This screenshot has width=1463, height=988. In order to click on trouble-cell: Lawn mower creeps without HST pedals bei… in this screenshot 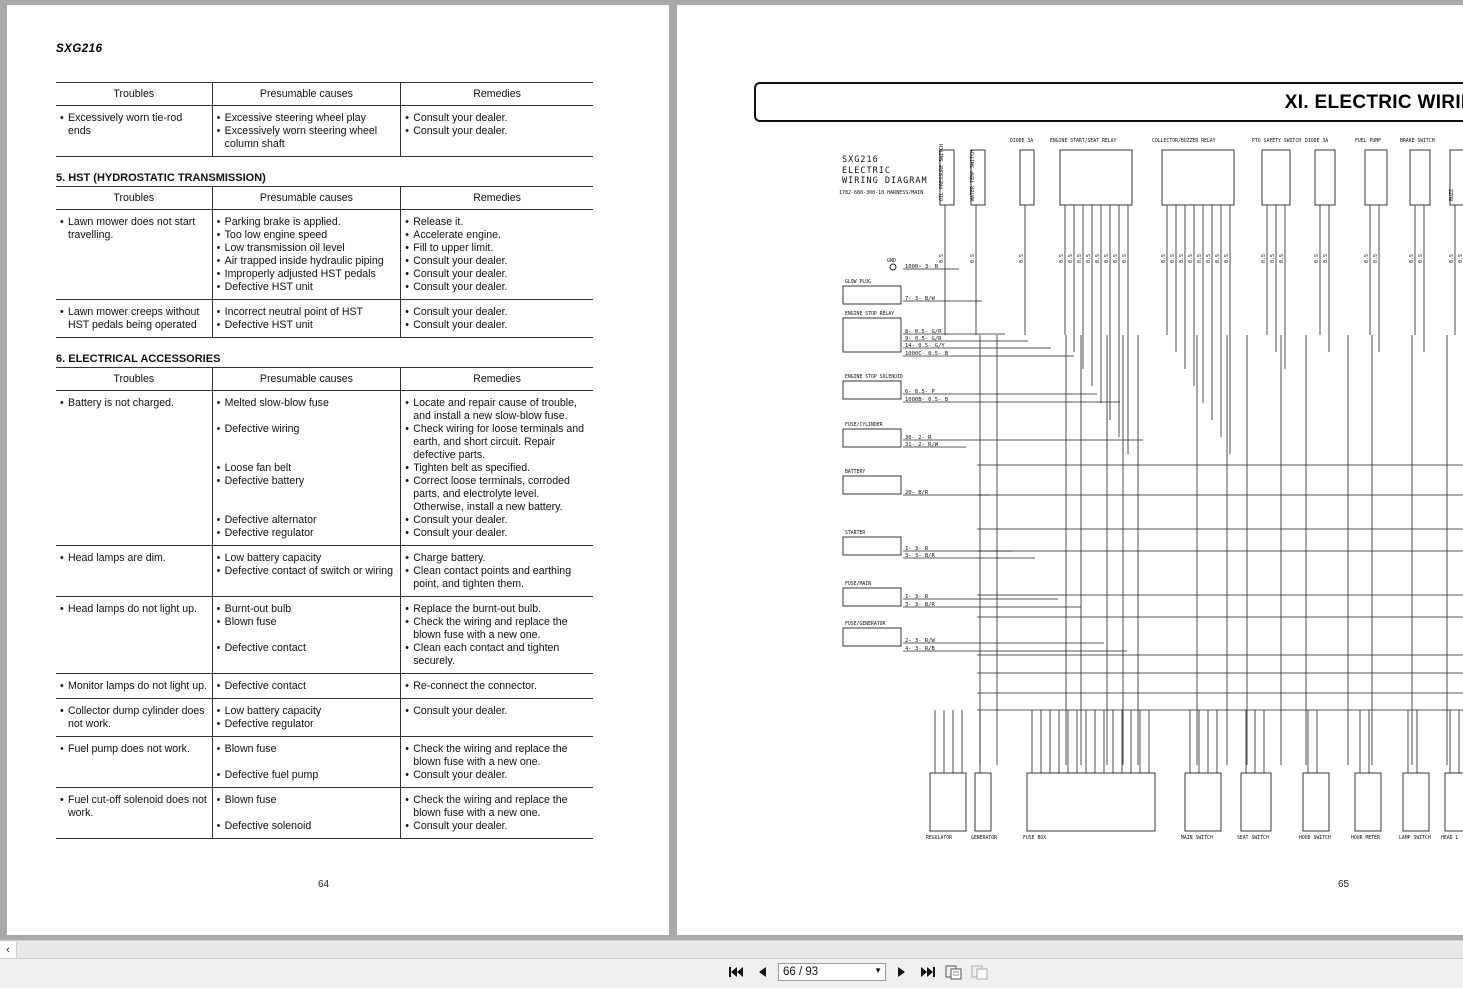, I will do `click(134, 318)`.